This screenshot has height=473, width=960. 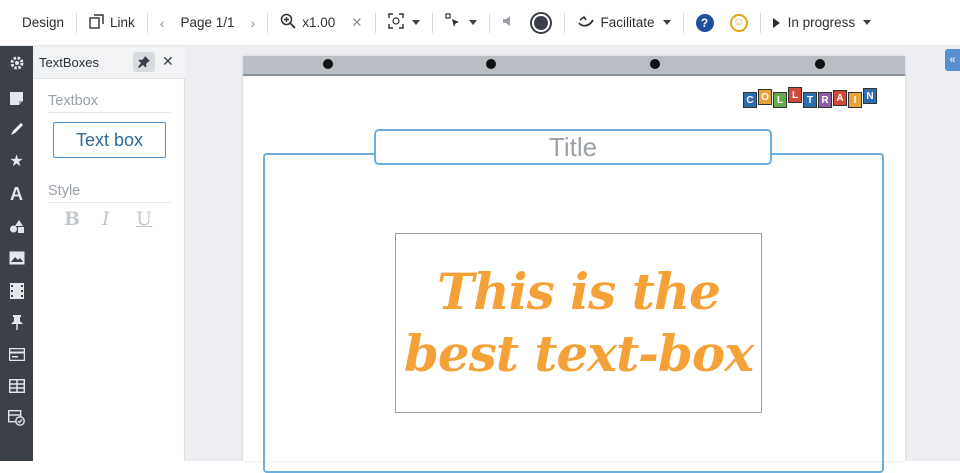 I want to click on marker-icon, so click(x=16, y=129).